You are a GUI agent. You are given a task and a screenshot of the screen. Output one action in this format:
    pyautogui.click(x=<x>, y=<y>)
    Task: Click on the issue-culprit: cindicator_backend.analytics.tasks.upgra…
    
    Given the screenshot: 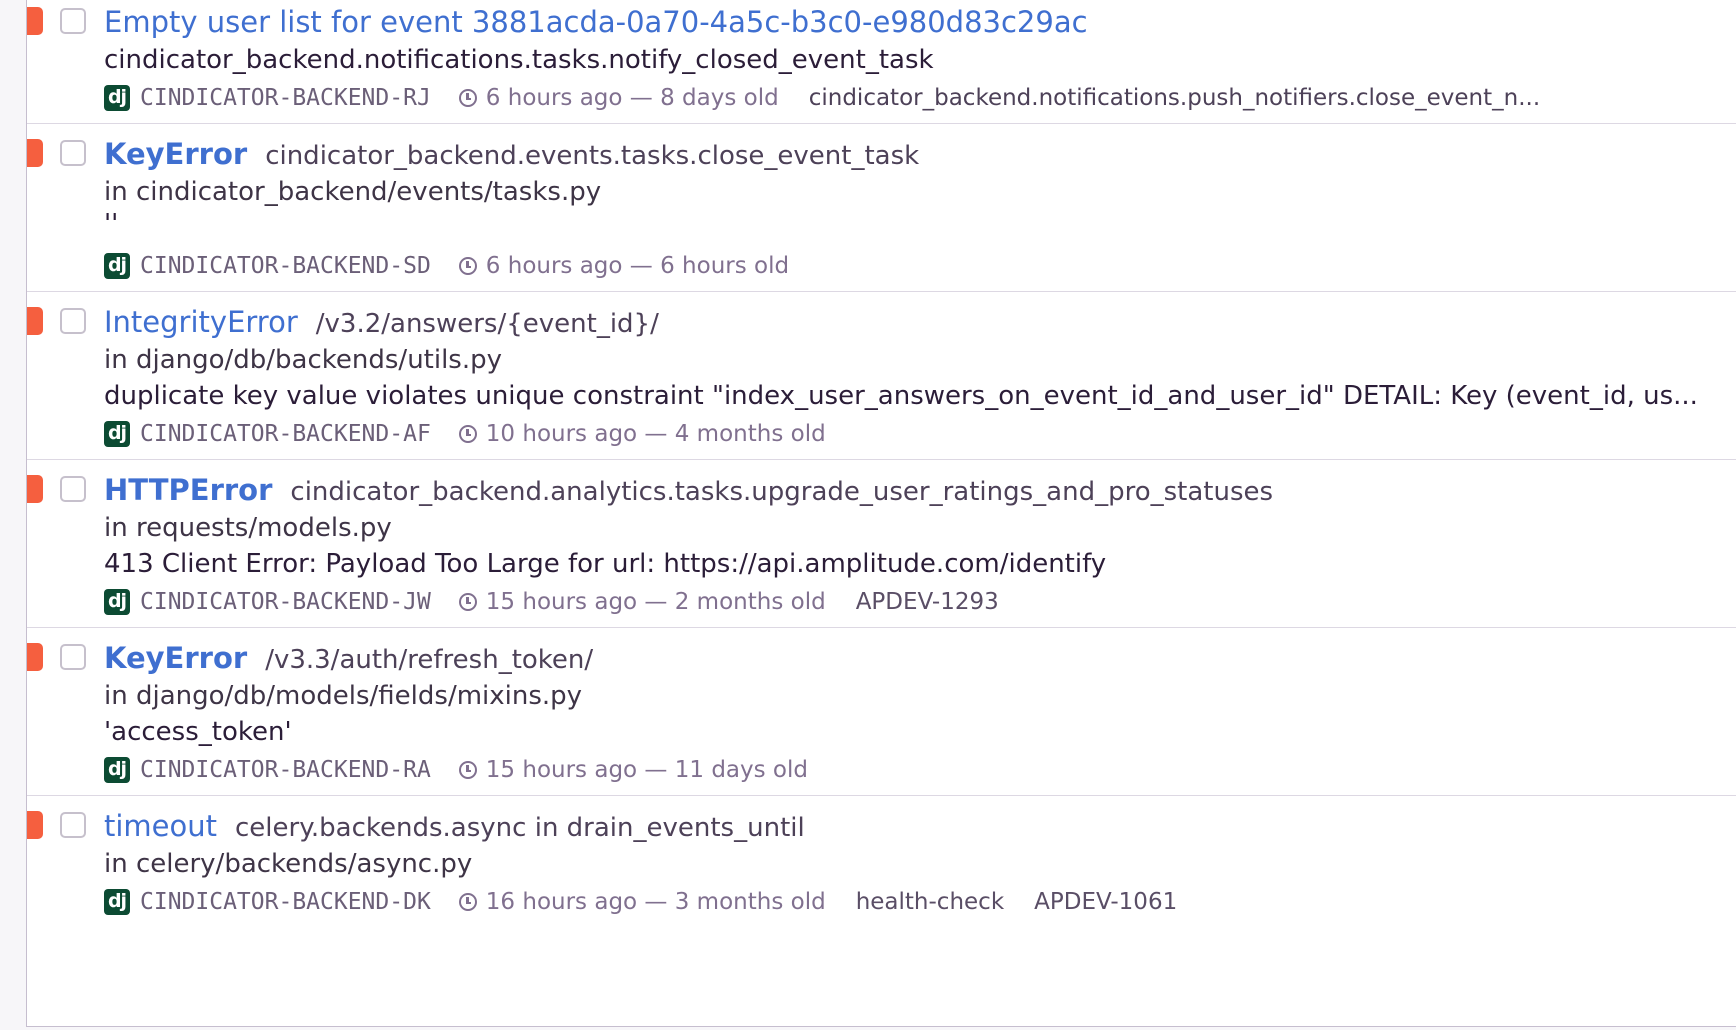 What is the action you would take?
    pyautogui.click(x=782, y=492)
    